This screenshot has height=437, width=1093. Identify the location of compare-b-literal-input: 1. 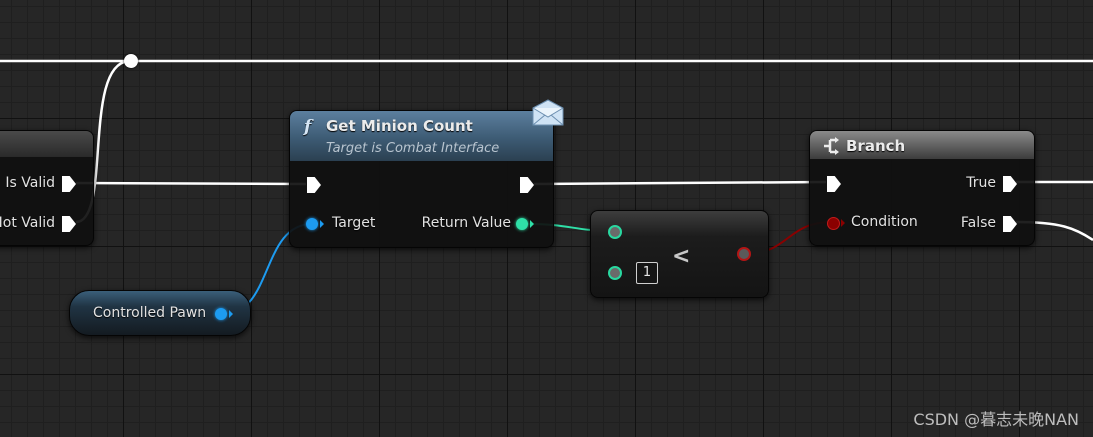
(647, 273).